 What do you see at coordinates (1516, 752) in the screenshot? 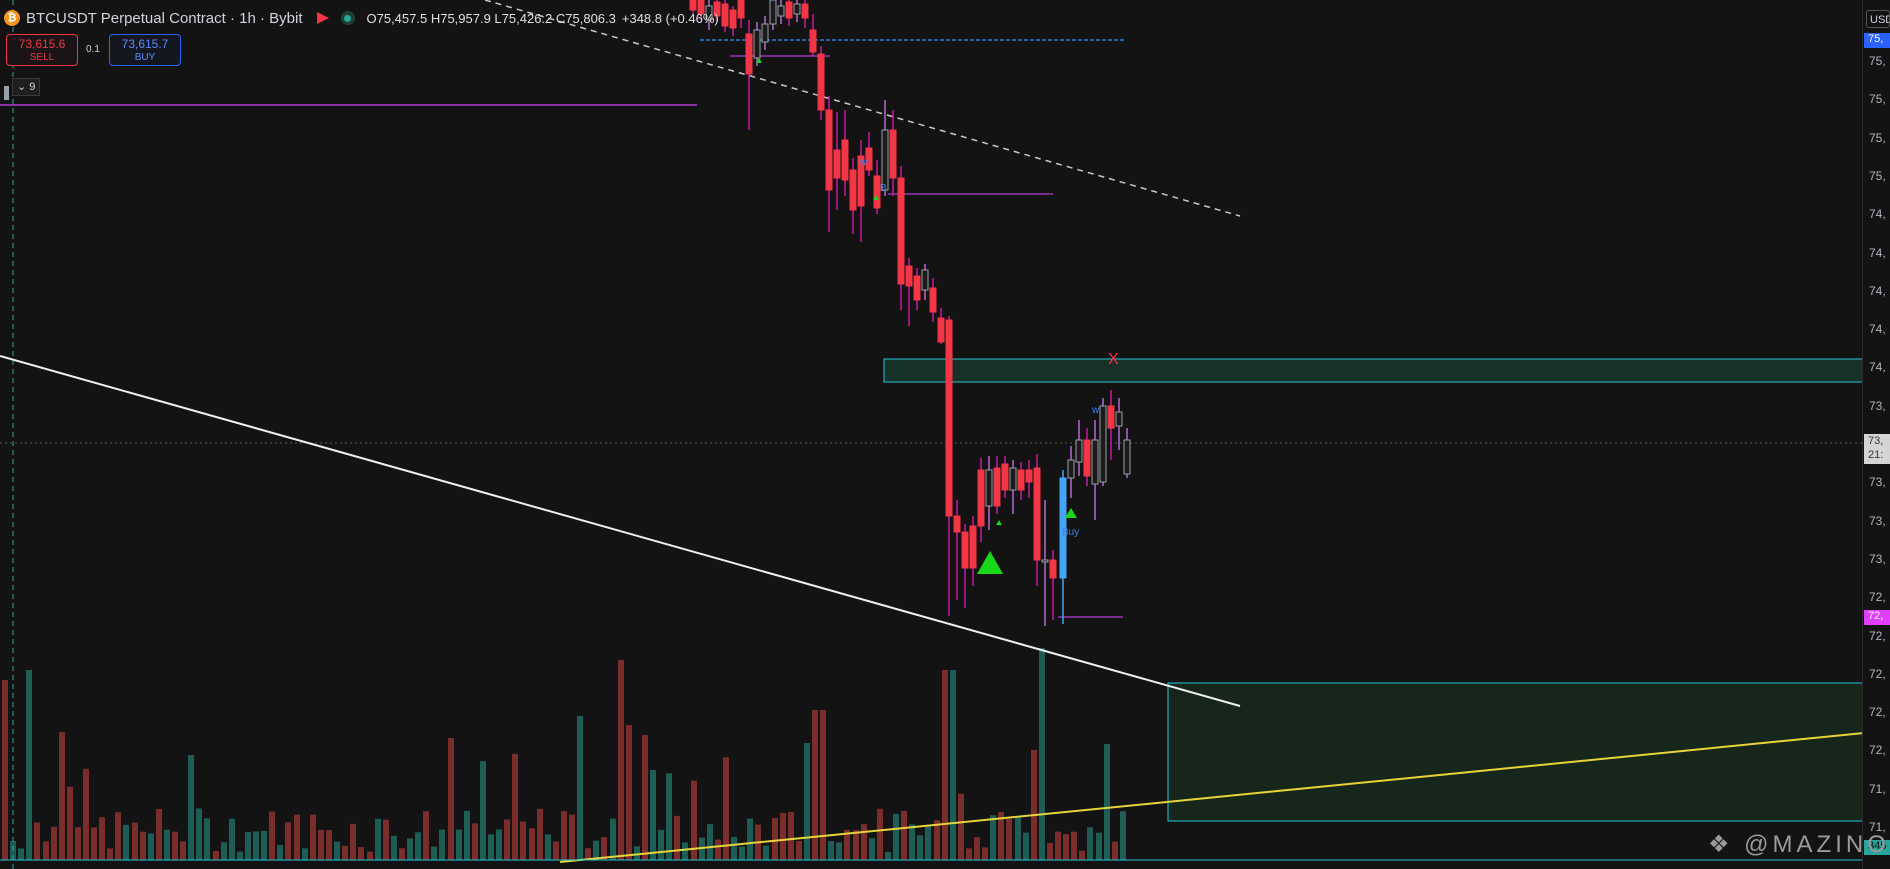
I see `demand-zone` at bounding box center [1516, 752].